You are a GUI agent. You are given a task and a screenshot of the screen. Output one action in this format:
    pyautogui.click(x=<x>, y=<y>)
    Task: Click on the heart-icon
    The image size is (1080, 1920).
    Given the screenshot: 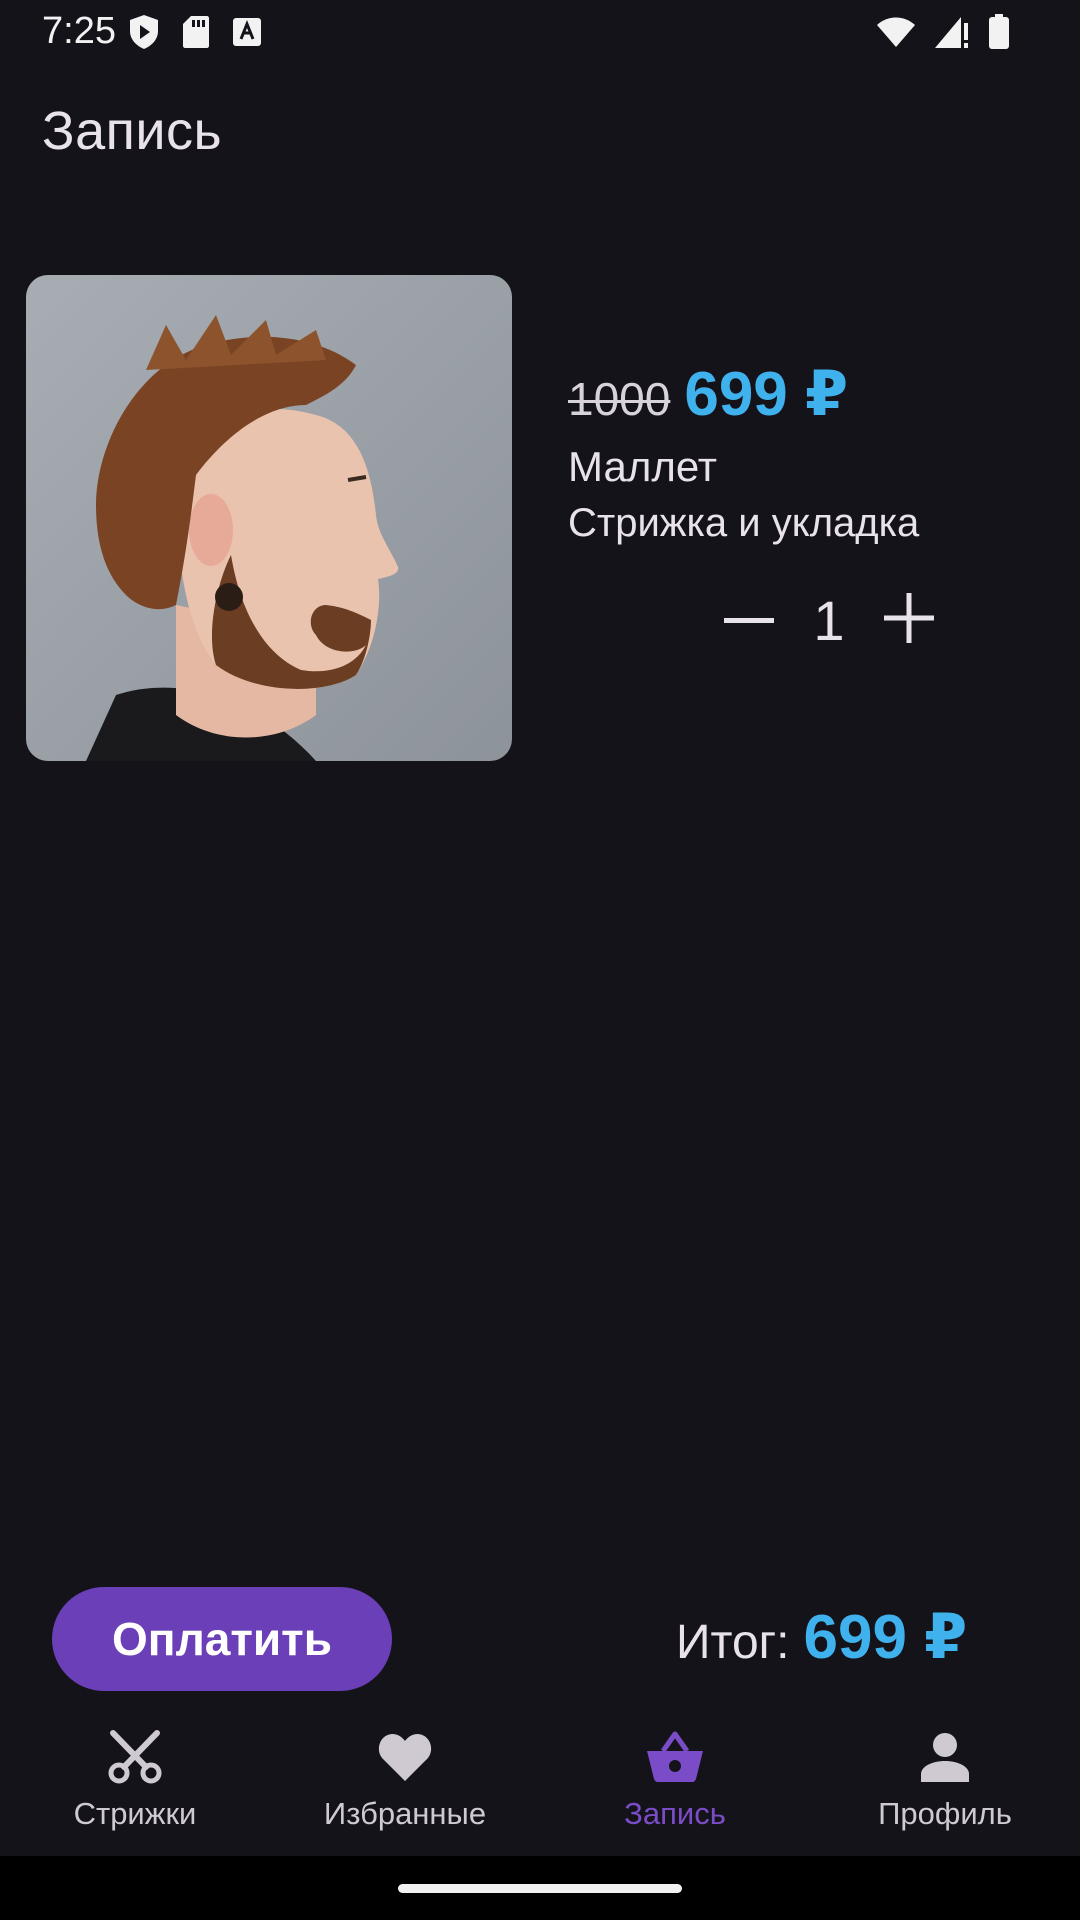 What is the action you would take?
    pyautogui.click(x=405, y=1757)
    